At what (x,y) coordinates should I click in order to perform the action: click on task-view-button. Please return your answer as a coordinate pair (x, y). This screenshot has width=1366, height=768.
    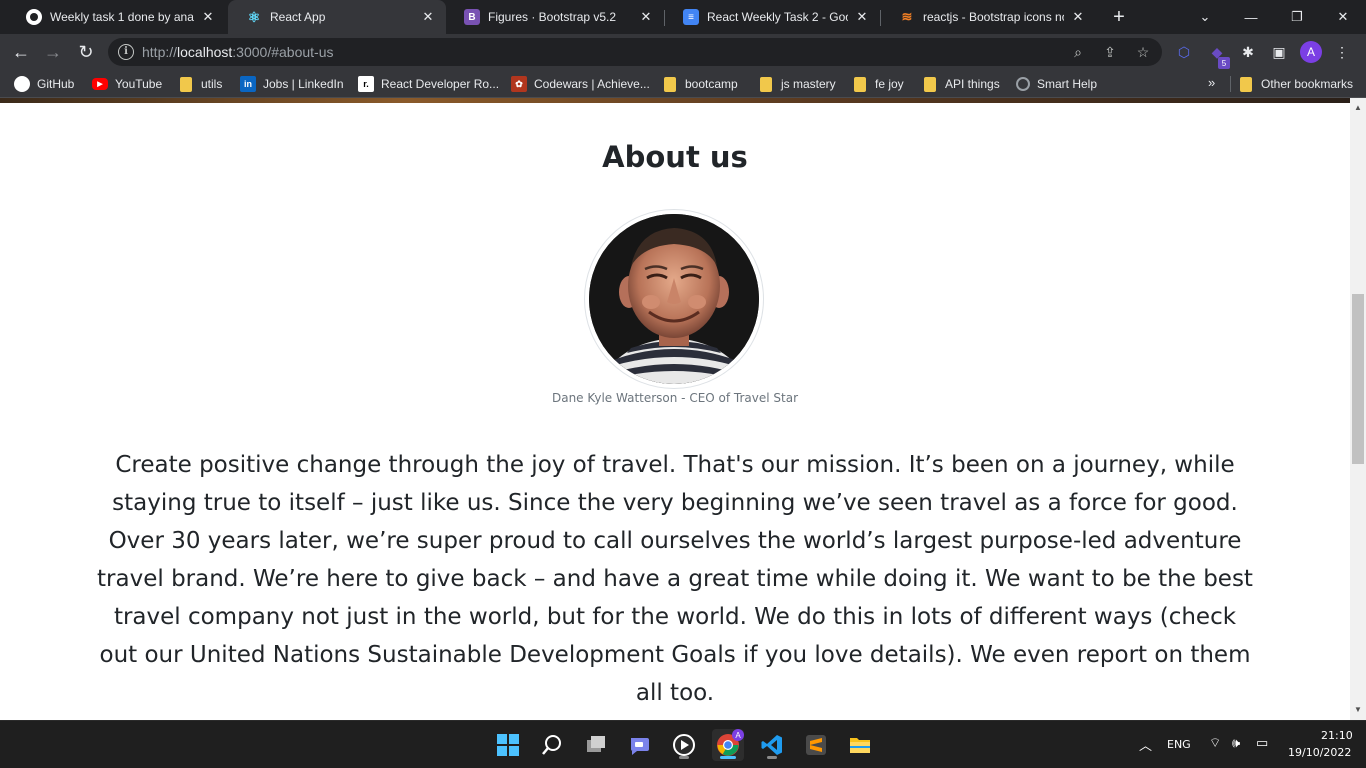
    Looking at the image, I should click on (596, 745).